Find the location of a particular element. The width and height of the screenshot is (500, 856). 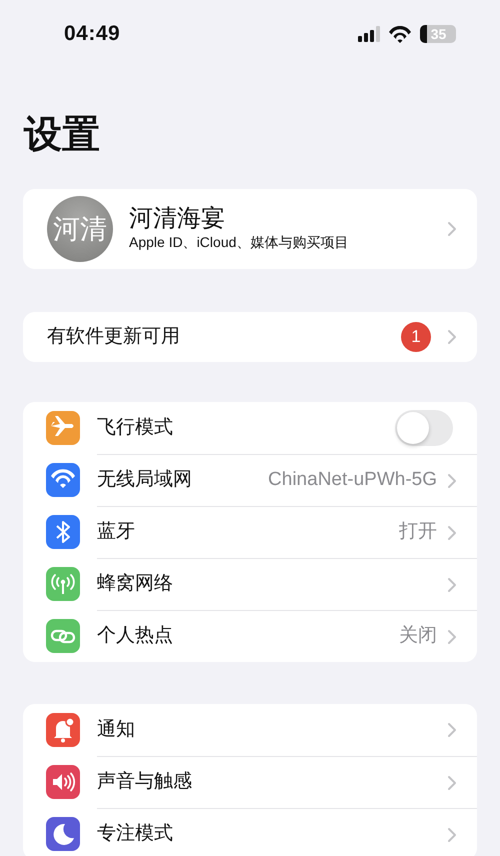

settings-row: 蜂窝网络 is located at coordinates (250, 584).